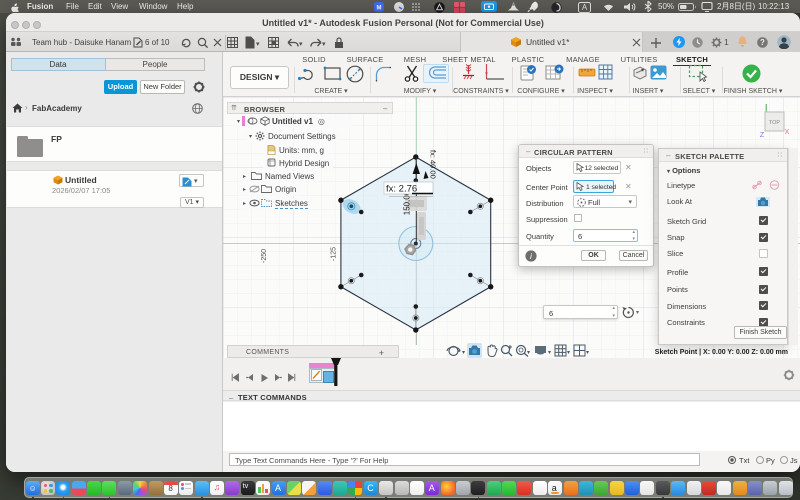 The image size is (800, 500). I want to click on svg-text: -125, so click(334, 254).